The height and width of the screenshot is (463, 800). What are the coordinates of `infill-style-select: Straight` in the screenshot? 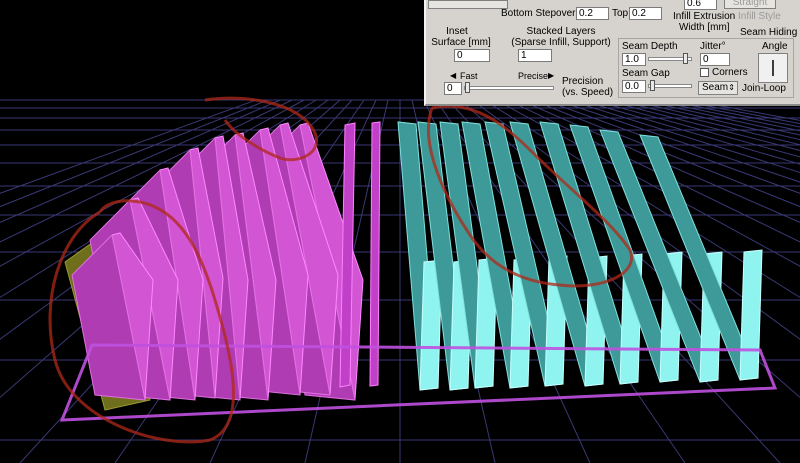 It's located at (750, 4).